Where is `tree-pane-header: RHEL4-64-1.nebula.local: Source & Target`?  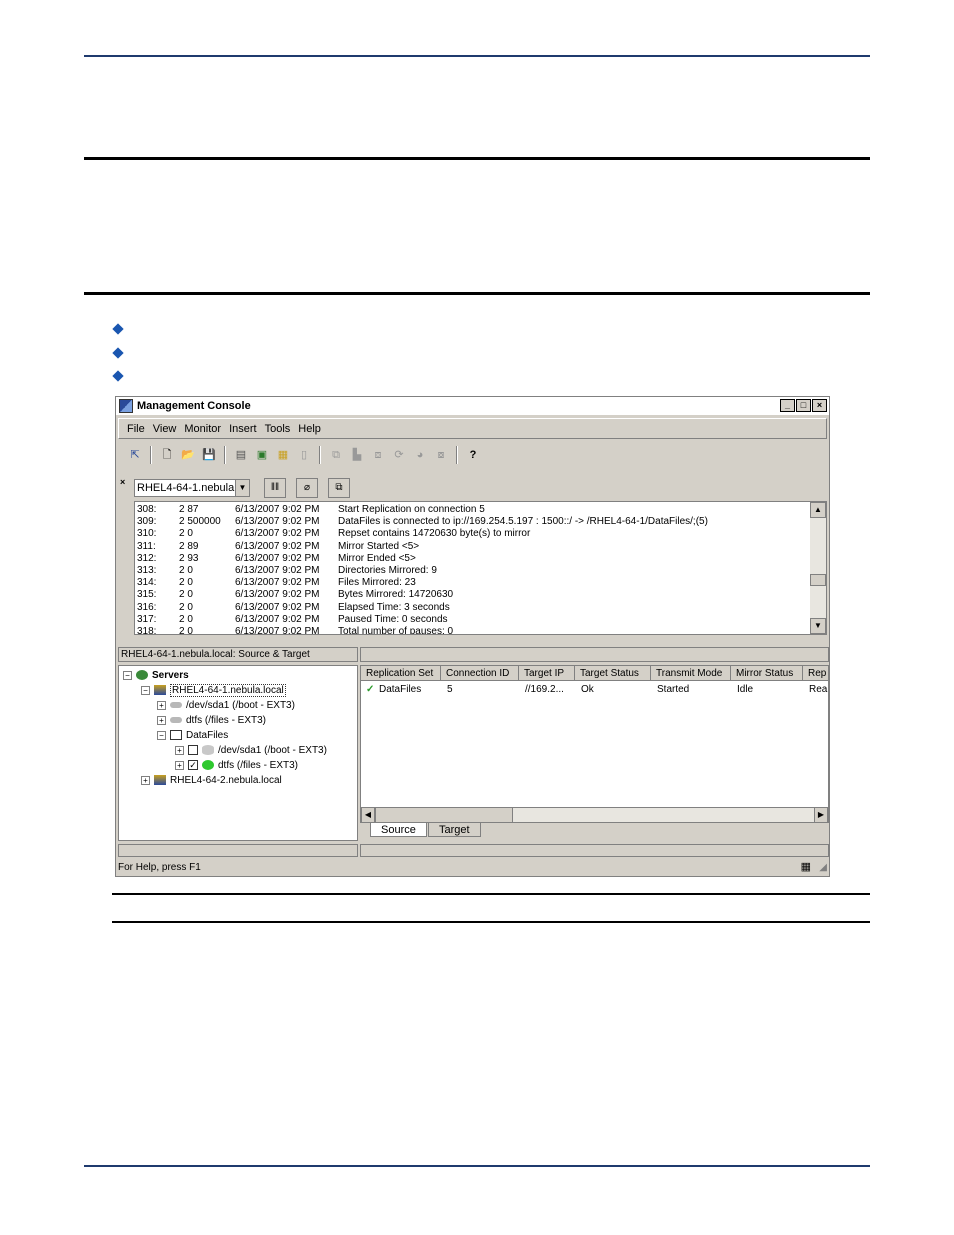 tree-pane-header: RHEL4-64-1.nebula.local: Source & Target is located at coordinates (238, 654).